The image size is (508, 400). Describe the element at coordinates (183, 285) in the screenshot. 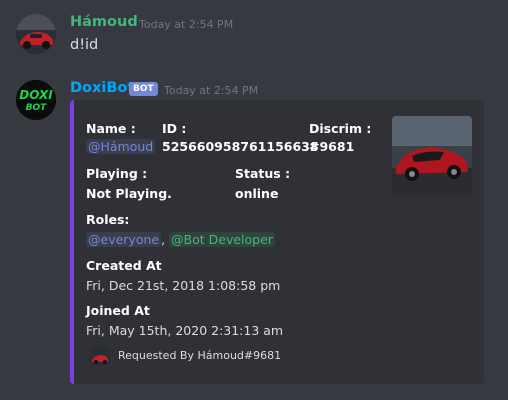

I see `created-value: Fri, Dec 21st, 2018 1:08:58 pm` at that location.